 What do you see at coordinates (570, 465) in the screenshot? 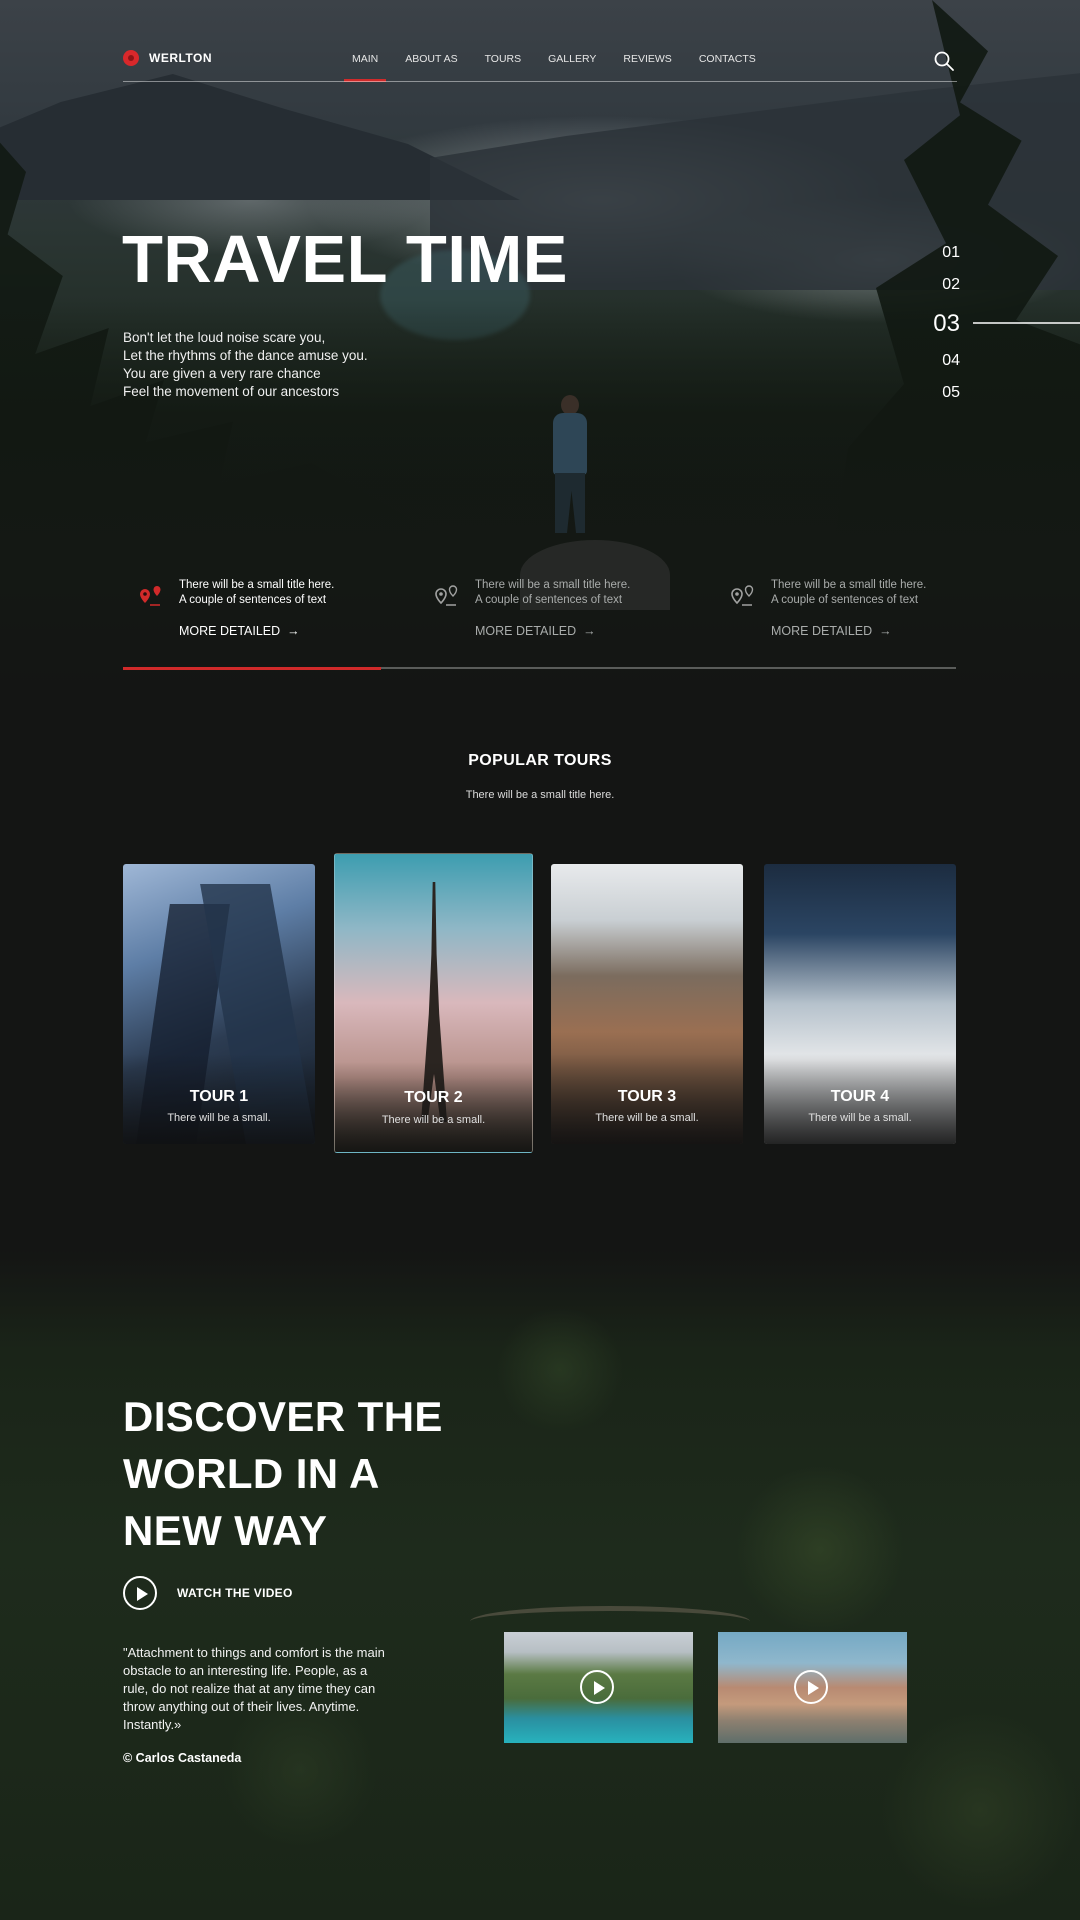
I see `hiker-figure` at bounding box center [570, 465].